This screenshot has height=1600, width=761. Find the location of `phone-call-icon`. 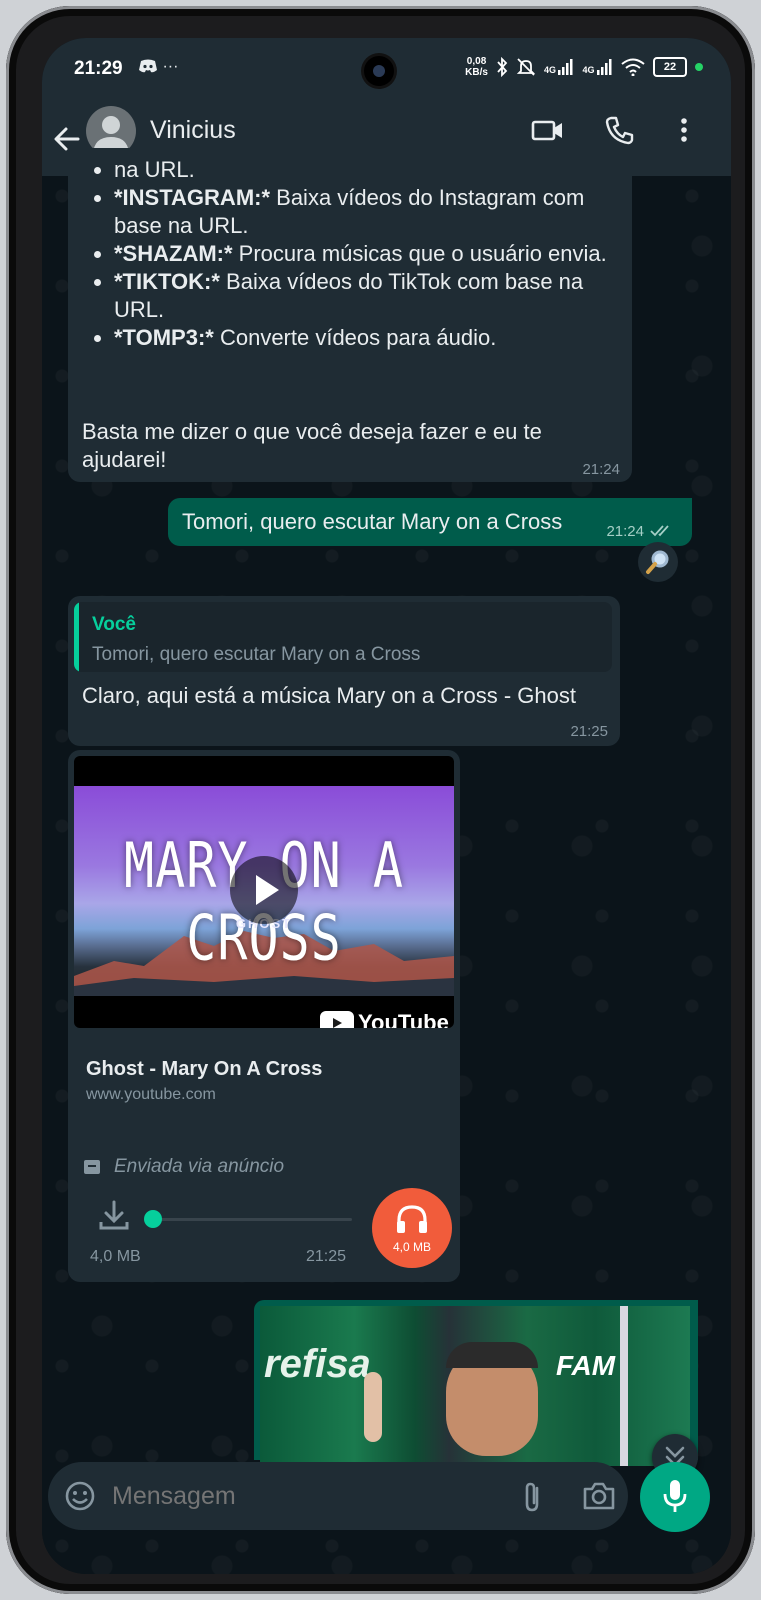

phone-call-icon is located at coordinates (619, 130).